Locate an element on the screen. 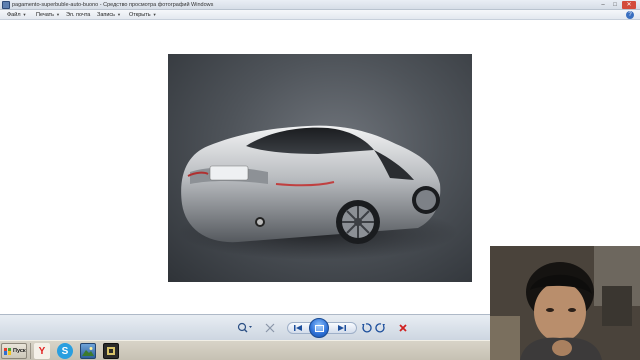 The image size is (640, 360). next-icon is located at coordinates (342, 328).